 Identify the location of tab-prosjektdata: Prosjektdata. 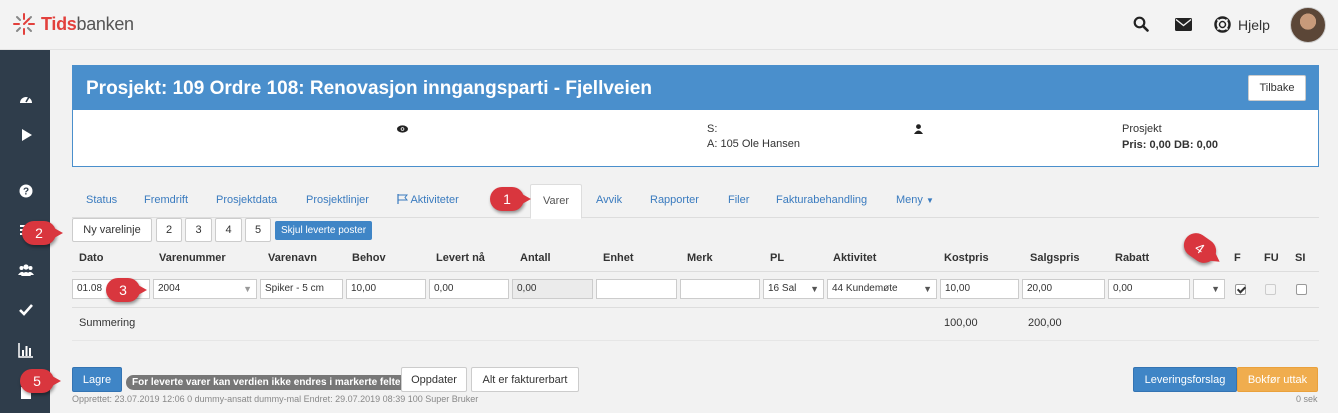
(246, 200).